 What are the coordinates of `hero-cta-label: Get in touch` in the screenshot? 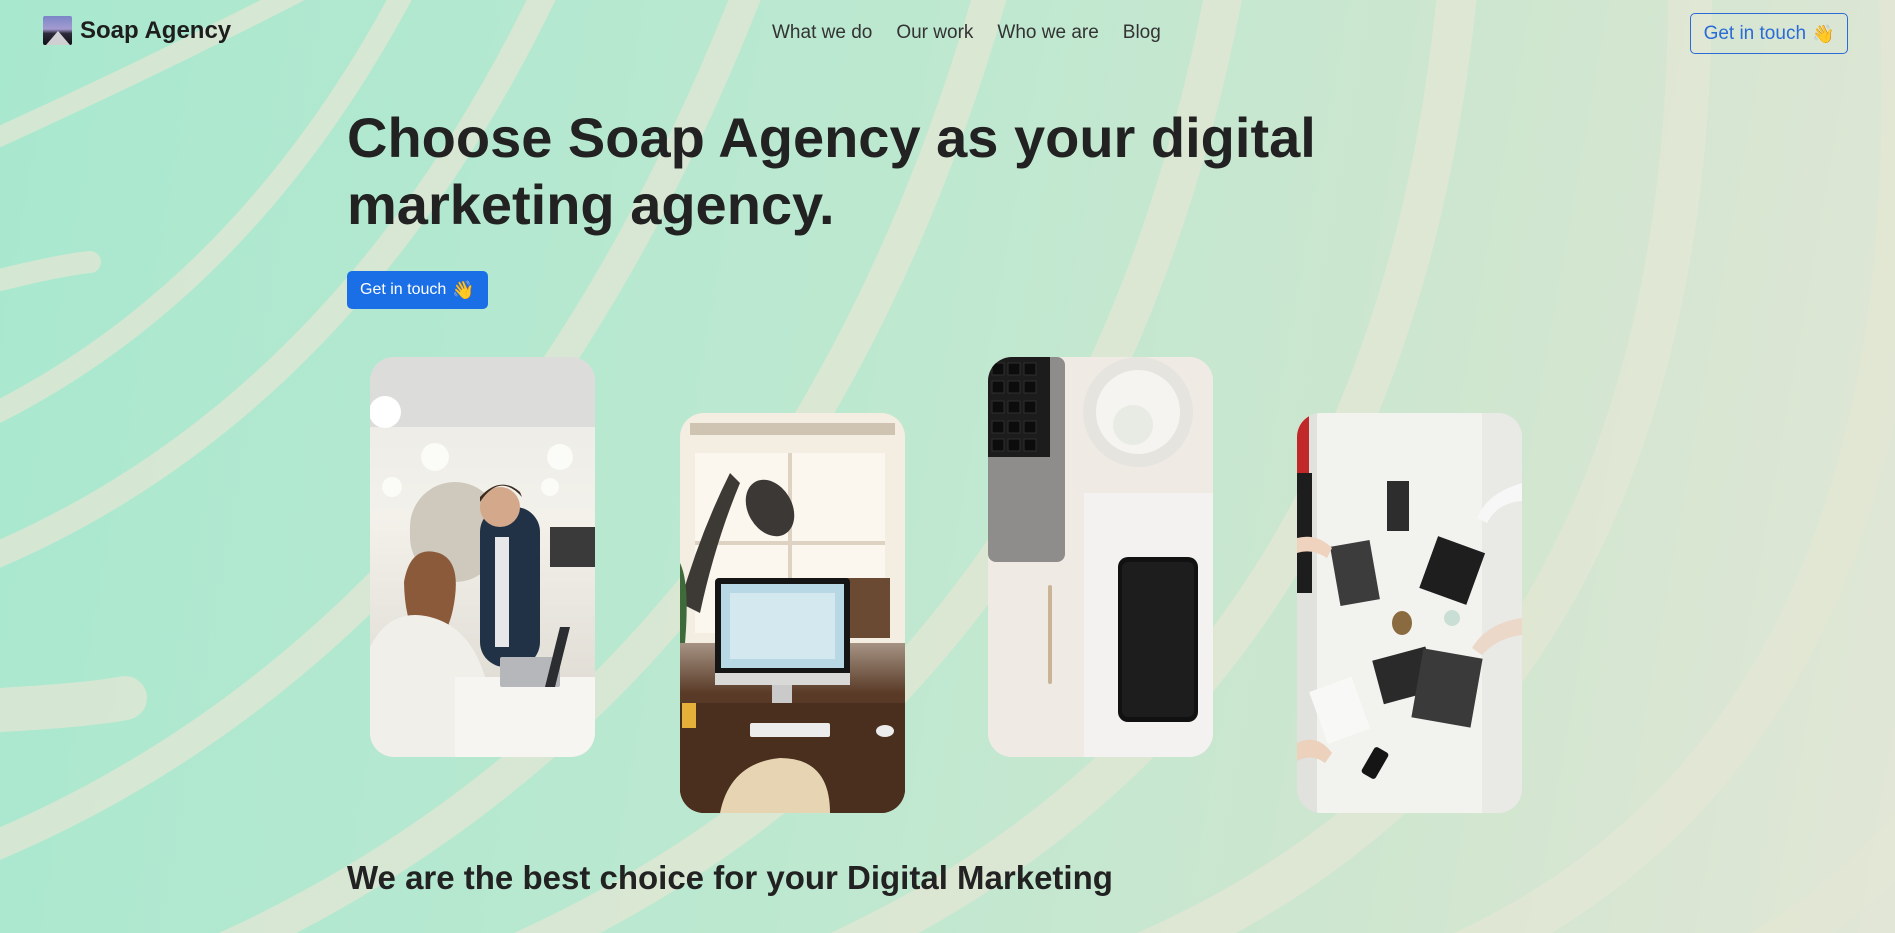 It's located at (403, 289).